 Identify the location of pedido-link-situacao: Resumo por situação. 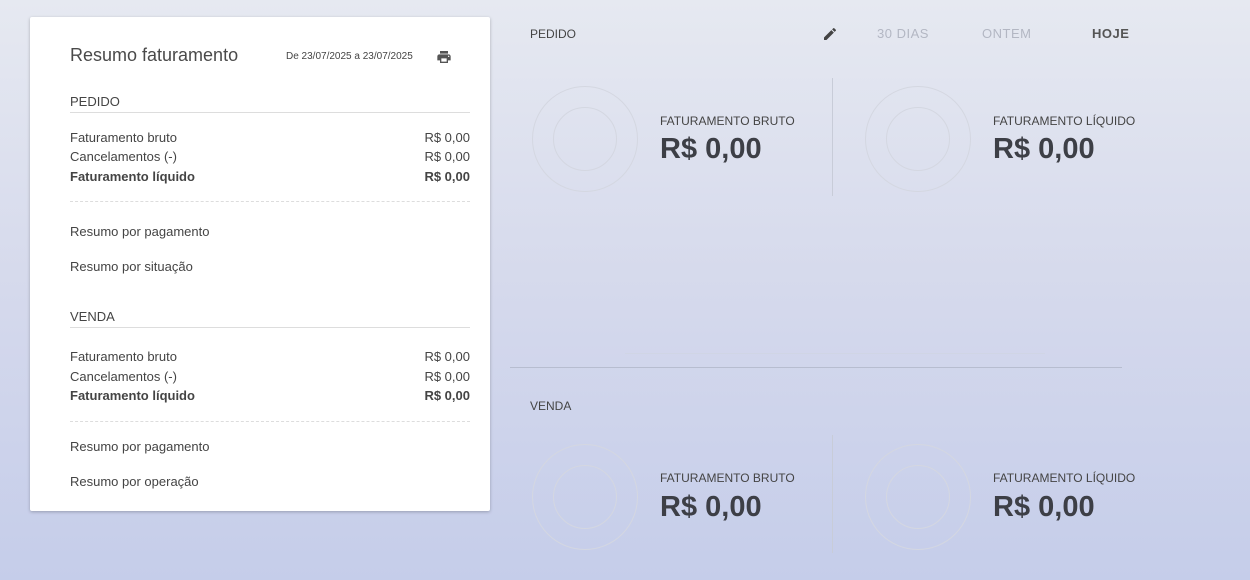
(131, 266).